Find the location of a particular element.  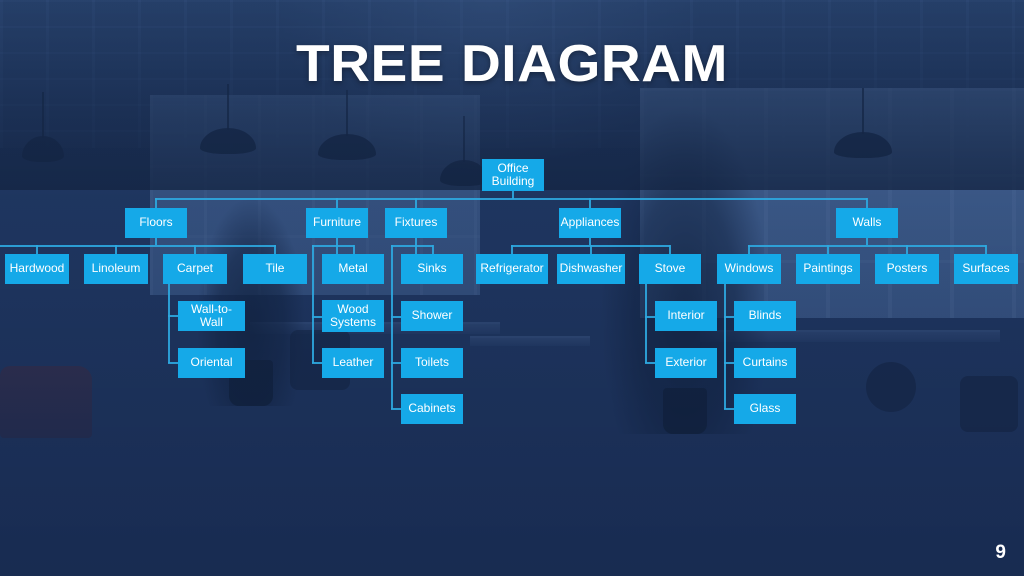

tree-node-blinds: Blinds is located at coordinates (765, 316).